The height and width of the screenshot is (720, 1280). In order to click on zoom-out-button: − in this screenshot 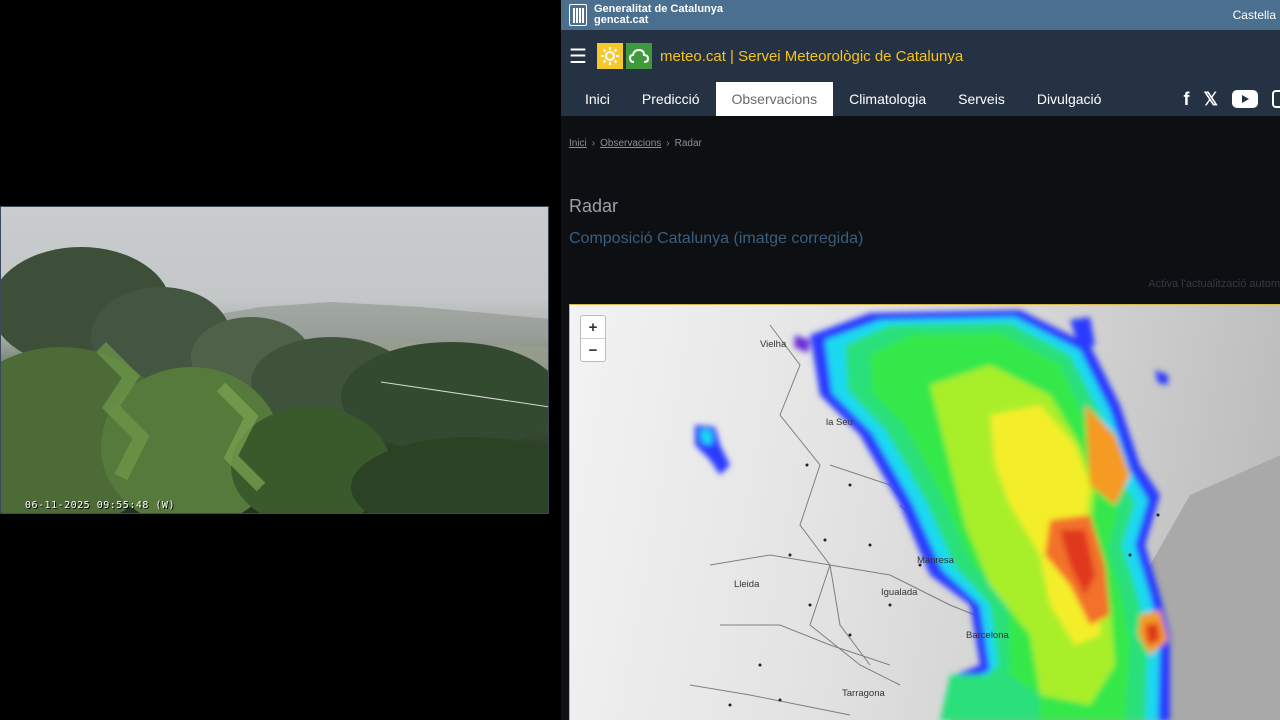, I will do `click(593, 350)`.